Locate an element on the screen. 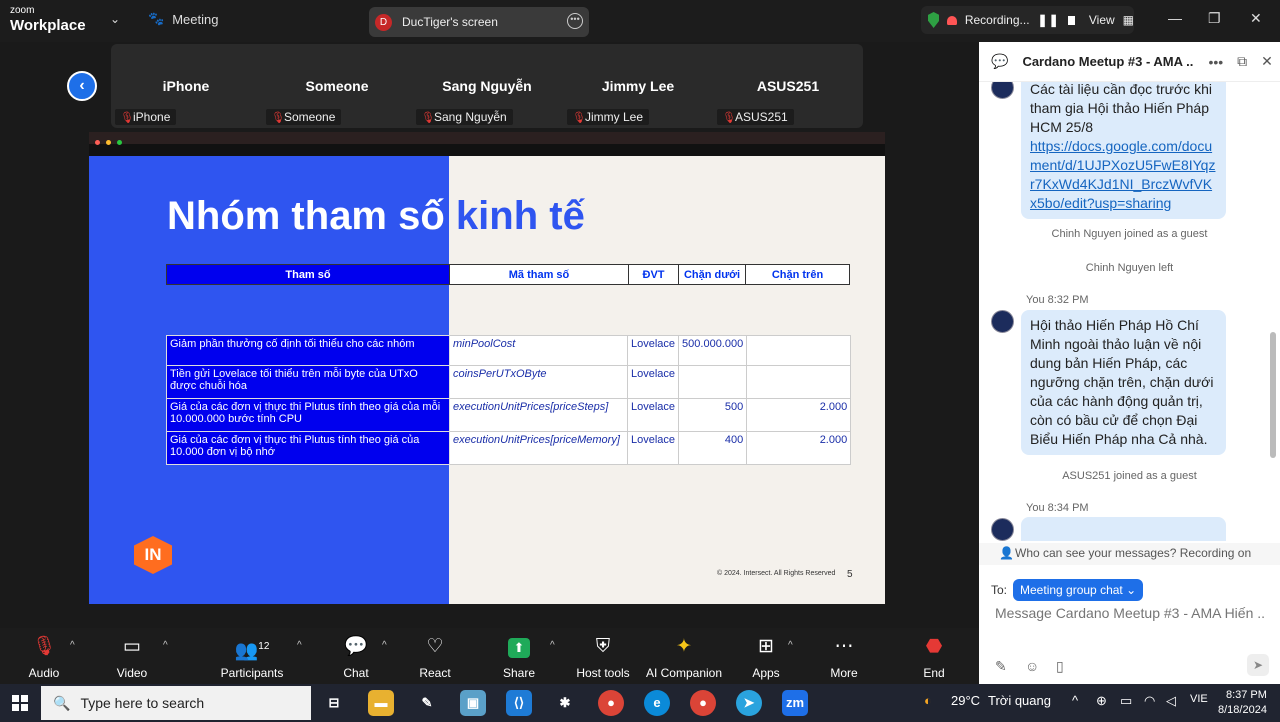 The image size is (1280, 722). header-param: Tham số is located at coordinates (308, 274).